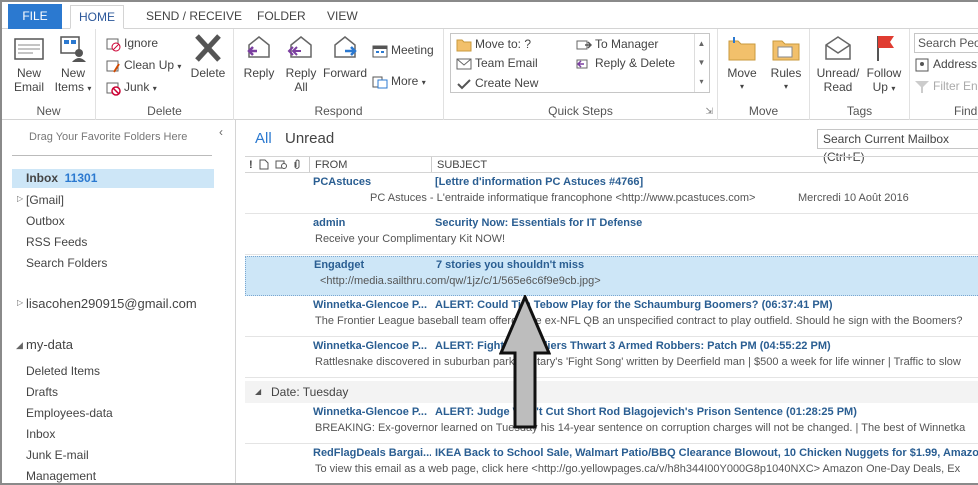 The height and width of the screenshot is (485, 978). What do you see at coordinates (69, 413) in the screenshot?
I see `folder-employees-data: Employees-data` at bounding box center [69, 413].